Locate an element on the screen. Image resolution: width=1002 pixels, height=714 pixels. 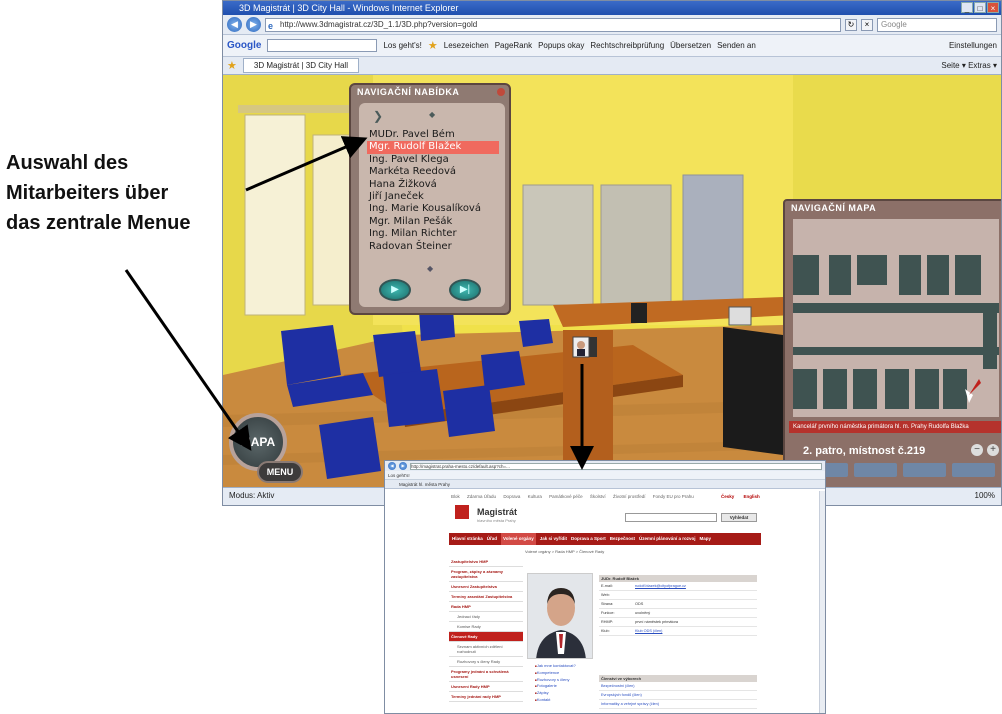
profile-row: Funkce: uvolněný is located at coordinates (678, 613).